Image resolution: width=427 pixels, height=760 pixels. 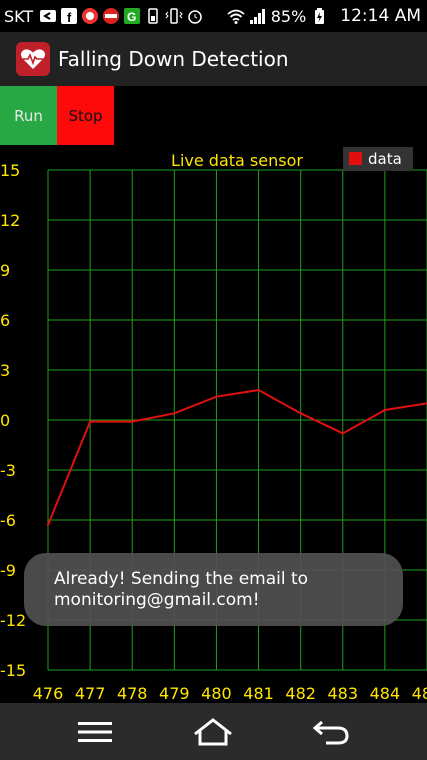 What do you see at coordinates (258, 693) in the screenshot?
I see `x-tick-label: 481` at bounding box center [258, 693].